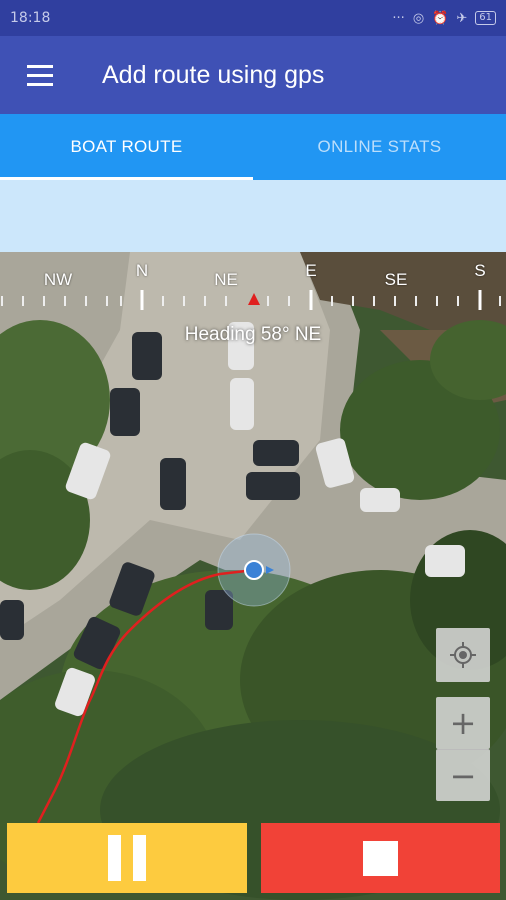 The image size is (506, 900). I want to click on status-bar: 18:18 ··· ◎ ⏰ ✈ 61, so click(253, 18).